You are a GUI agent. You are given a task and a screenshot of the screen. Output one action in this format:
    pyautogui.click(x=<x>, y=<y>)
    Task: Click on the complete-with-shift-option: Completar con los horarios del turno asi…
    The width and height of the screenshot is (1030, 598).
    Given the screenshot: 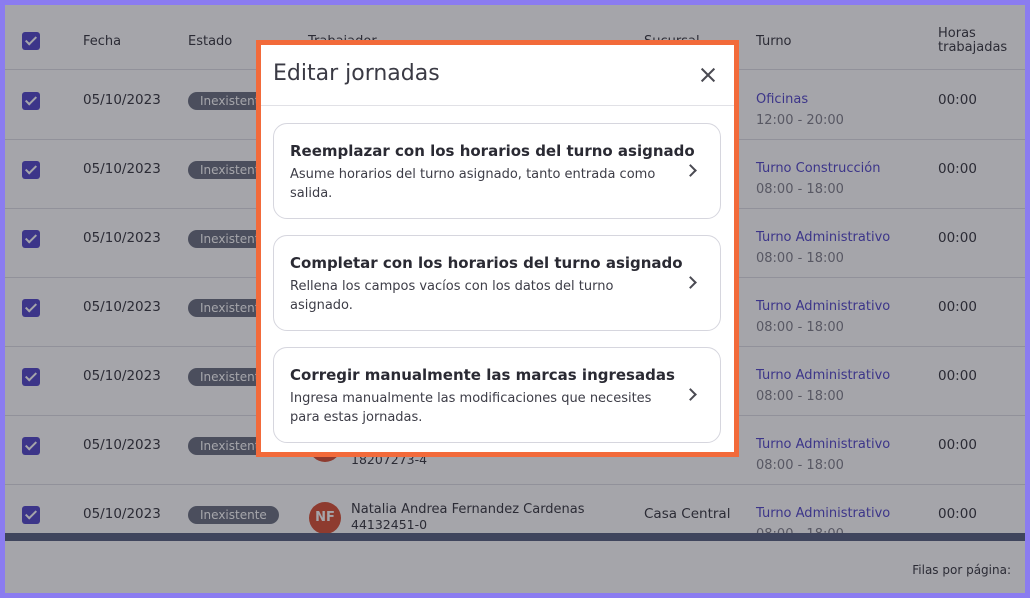 What is the action you would take?
    pyautogui.click(x=497, y=283)
    